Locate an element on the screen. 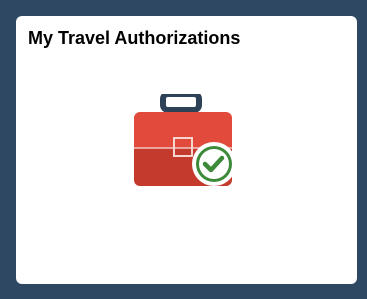 This screenshot has height=299, width=367. briefcase-handle is located at coordinates (181, 103).